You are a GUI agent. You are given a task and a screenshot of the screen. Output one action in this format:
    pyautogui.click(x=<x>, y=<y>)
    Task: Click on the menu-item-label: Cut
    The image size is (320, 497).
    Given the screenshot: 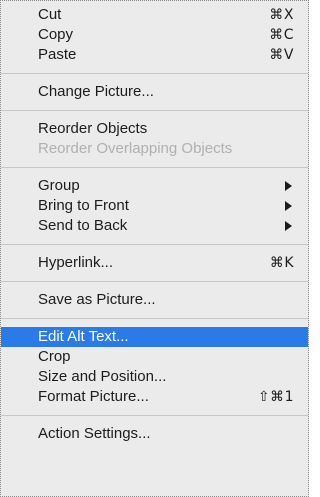 What is the action you would take?
    pyautogui.click(x=50, y=14)
    